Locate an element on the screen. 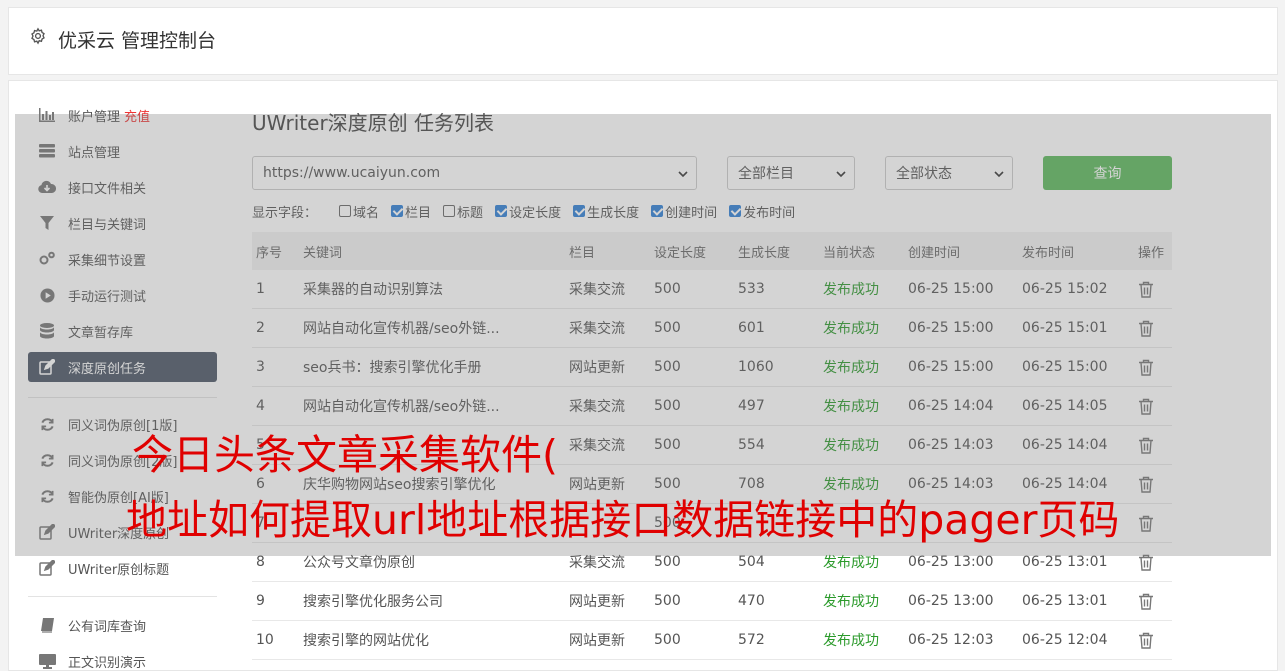 This screenshot has height=671, width=1285. display-fields-label: 显示字段： is located at coordinates (285, 213).